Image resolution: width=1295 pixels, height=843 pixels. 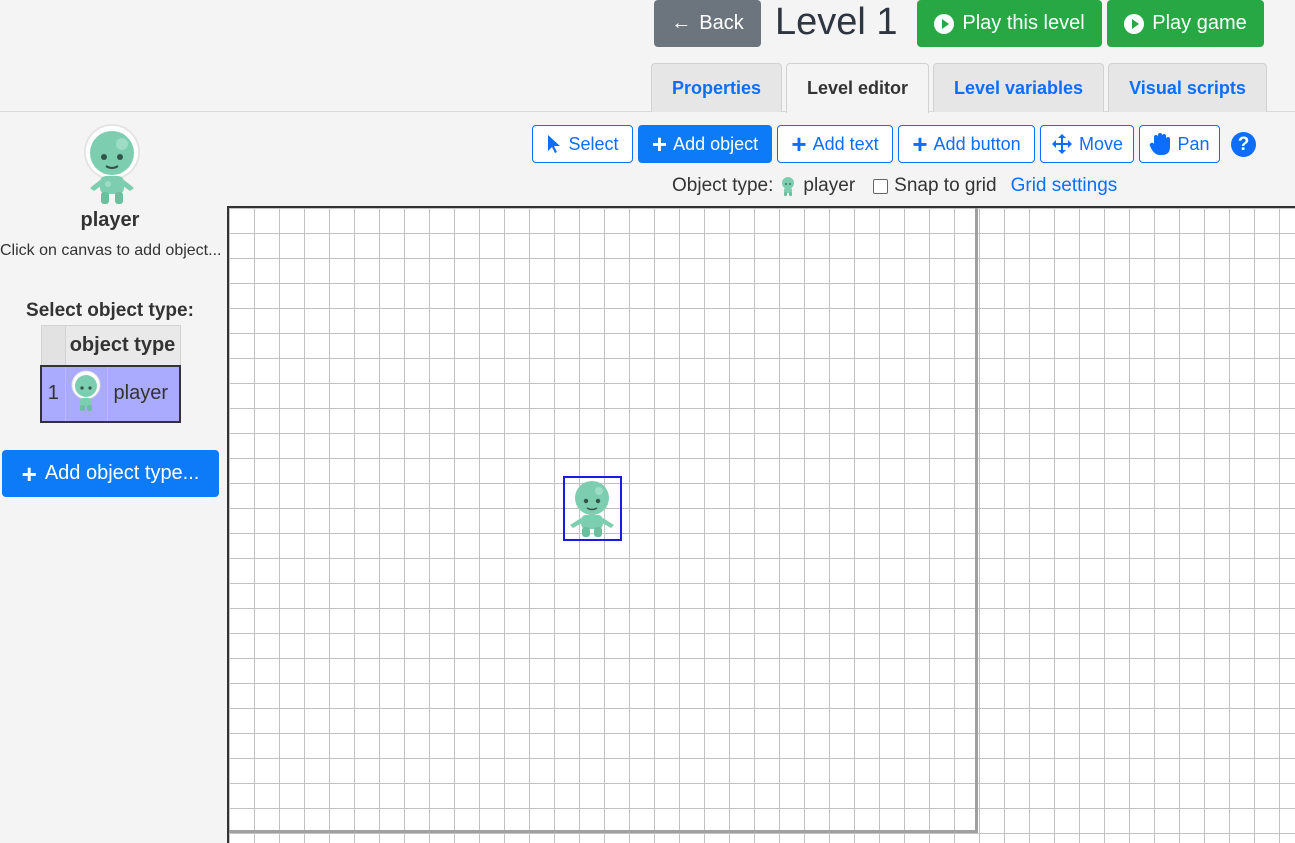 What do you see at coordinates (945, 186) in the screenshot?
I see `snap-to-grid-label: Snap to grid` at bounding box center [945, 186].